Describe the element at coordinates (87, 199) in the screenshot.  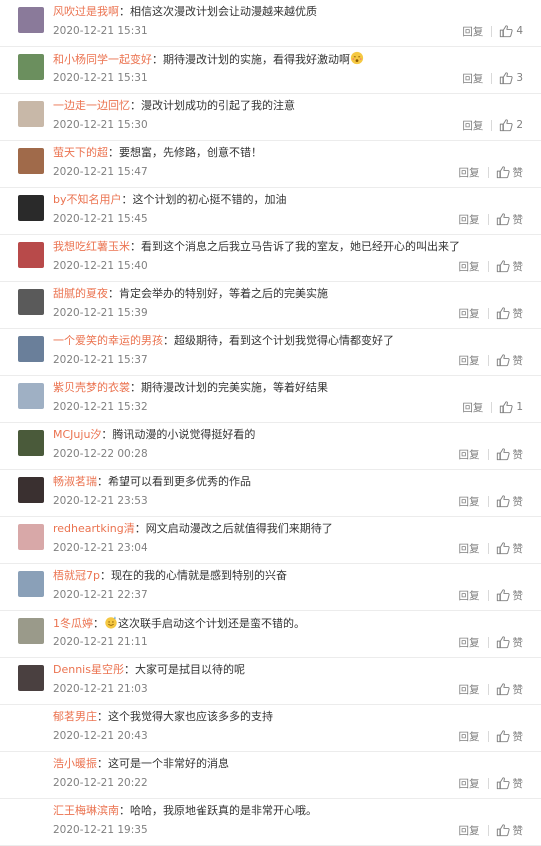
I see `username-link: by不知名用户` at that location.